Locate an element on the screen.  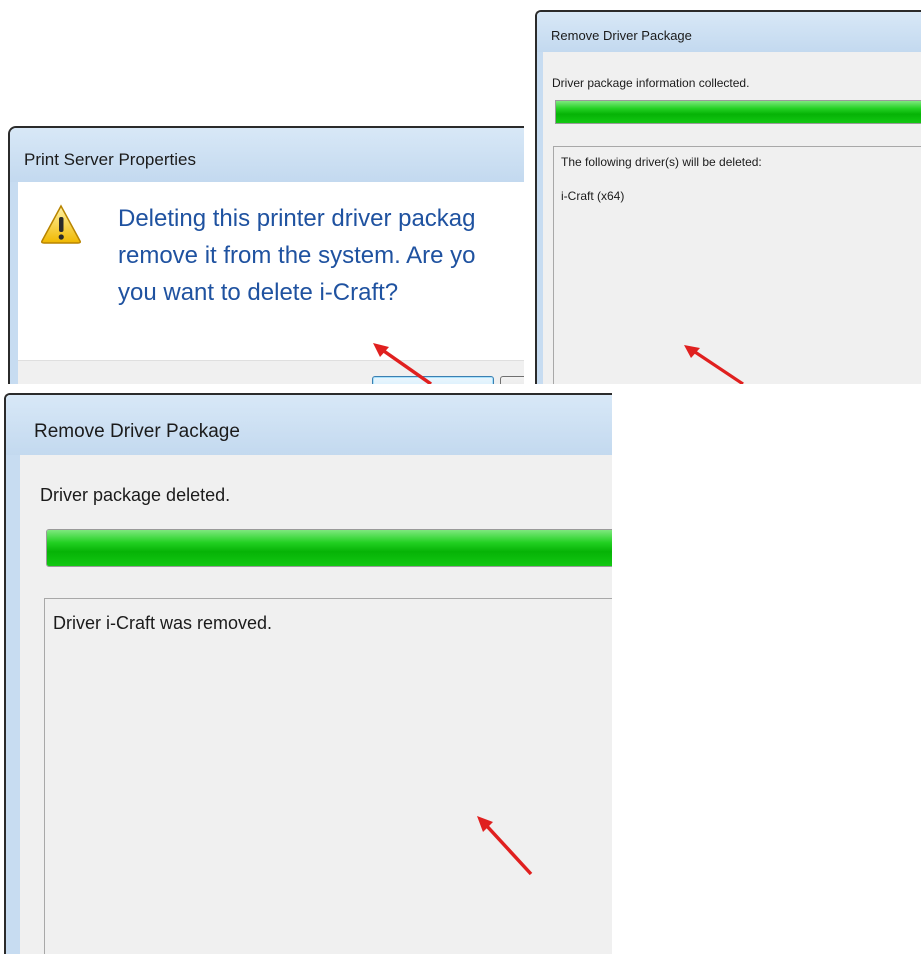
status-text: Driver package information collected. is located at coordinates (651, 83).